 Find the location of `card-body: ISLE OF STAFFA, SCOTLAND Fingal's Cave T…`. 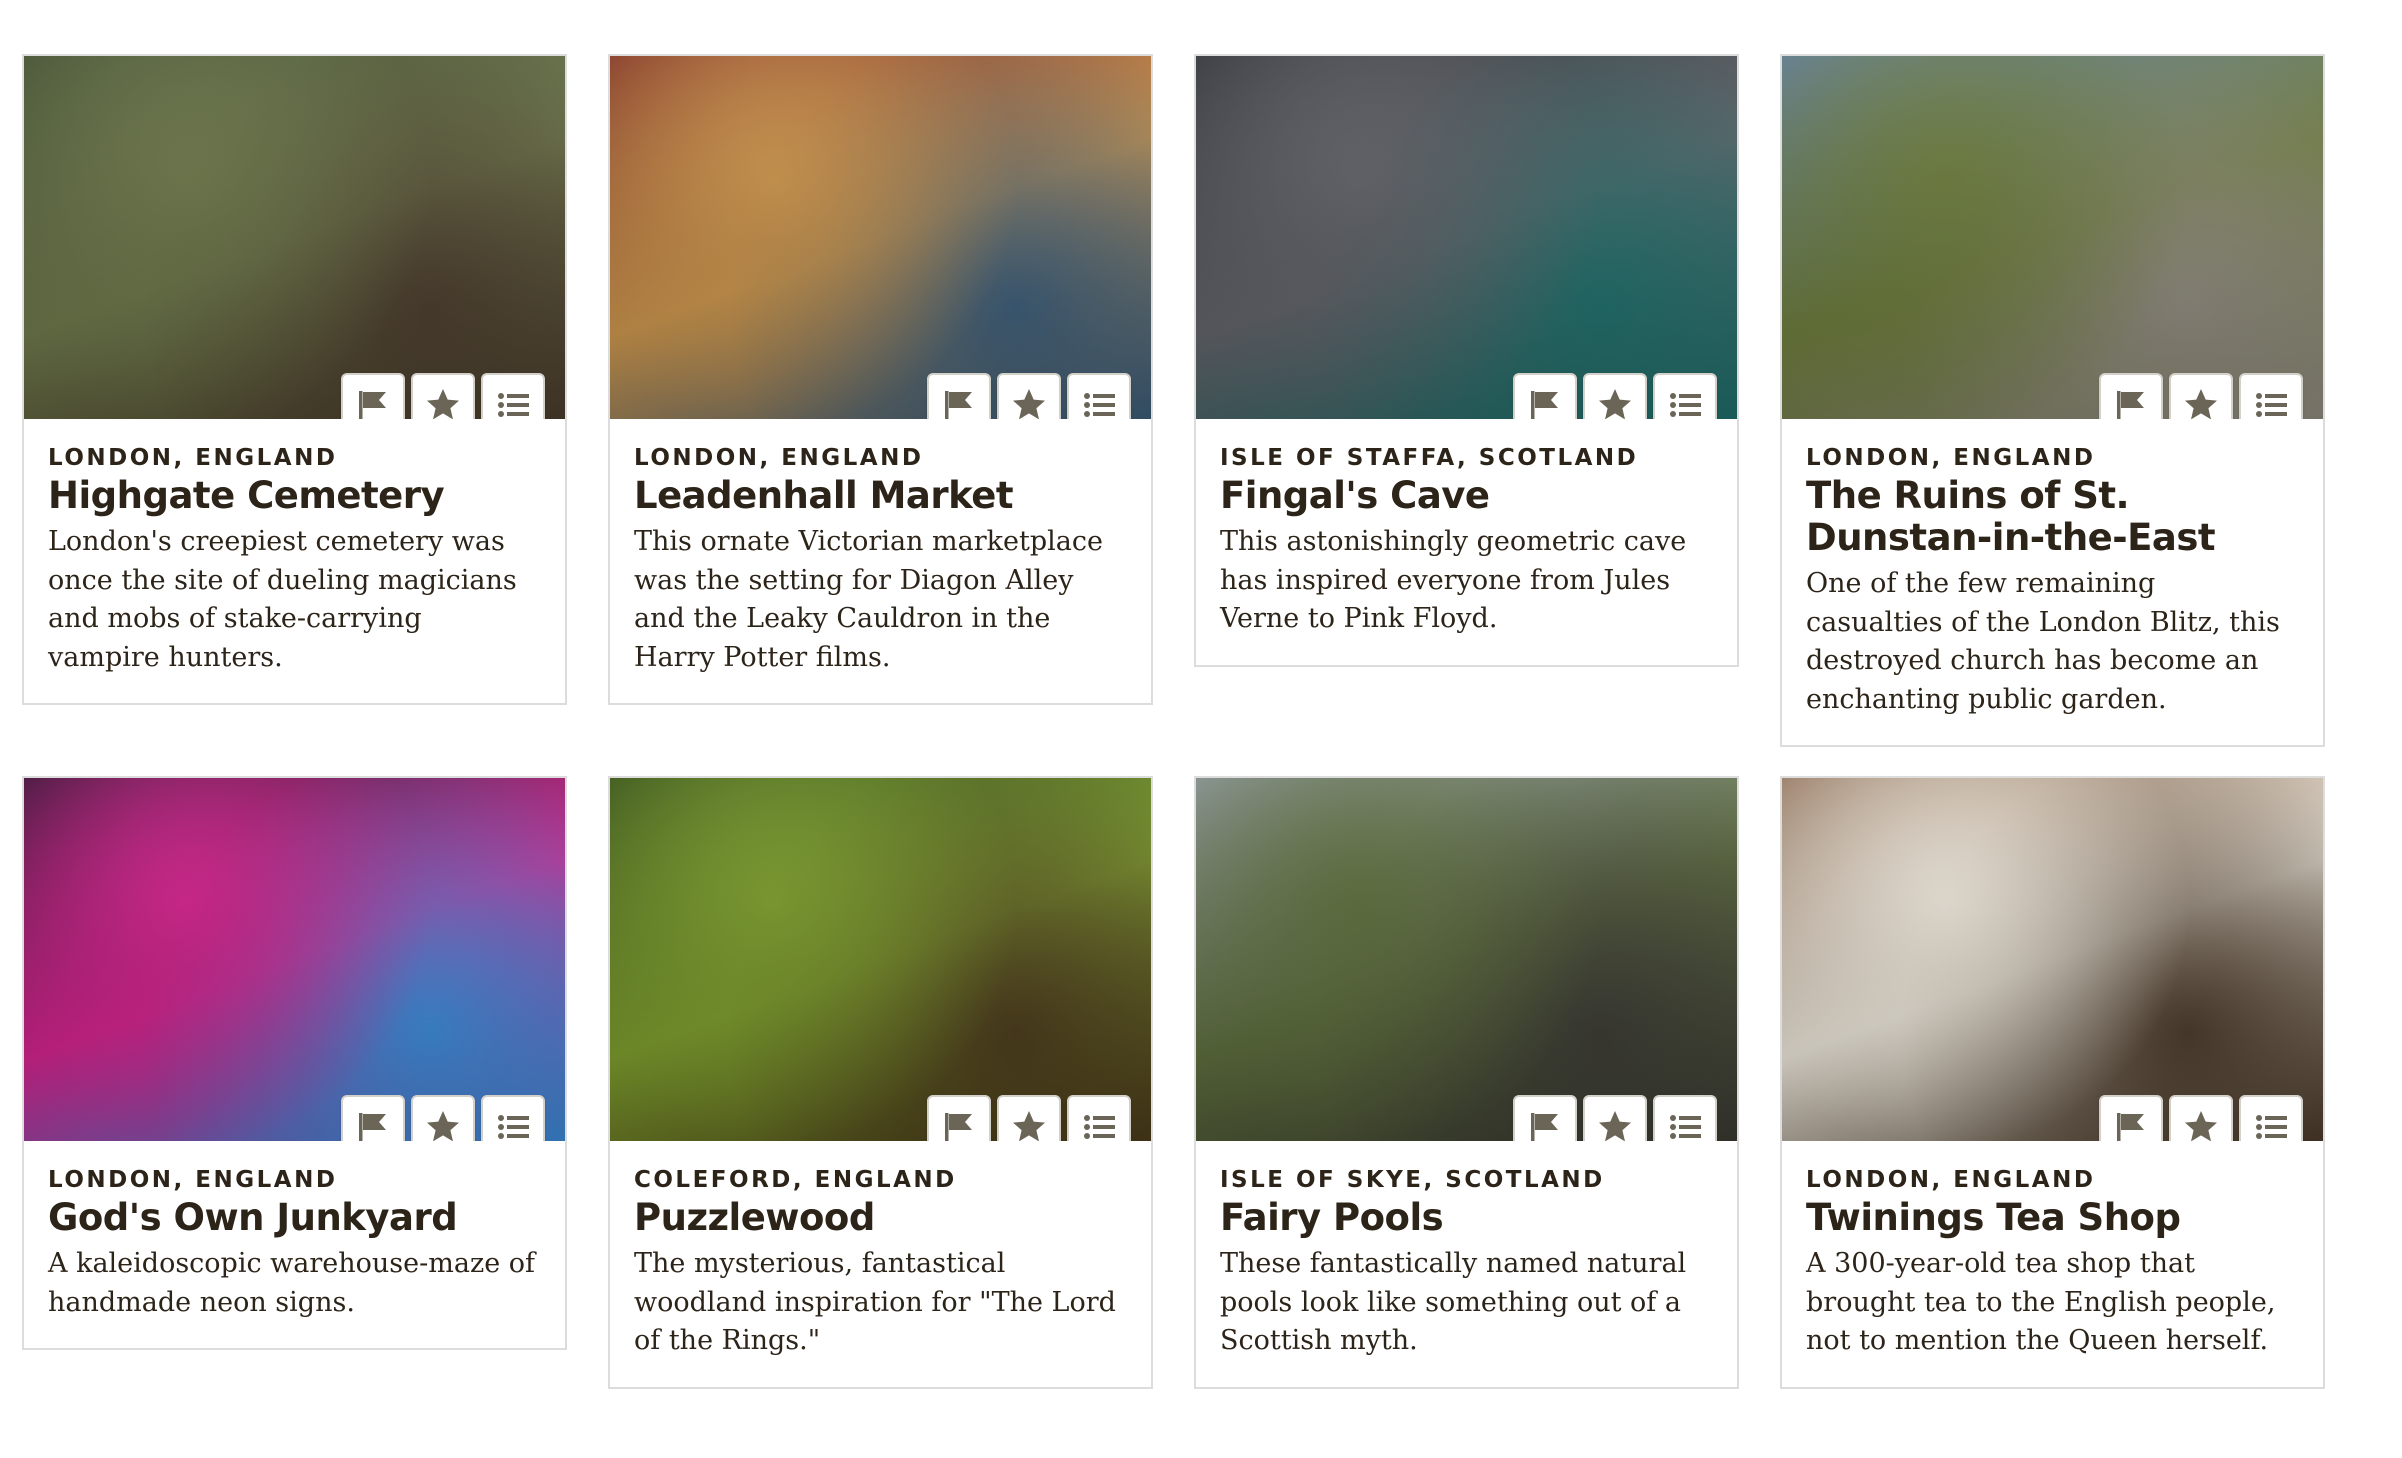

card-body: ISLE OF STAFFA, SCOTLAND Fingal's Cave T… is located at coordinates (1466, 542).